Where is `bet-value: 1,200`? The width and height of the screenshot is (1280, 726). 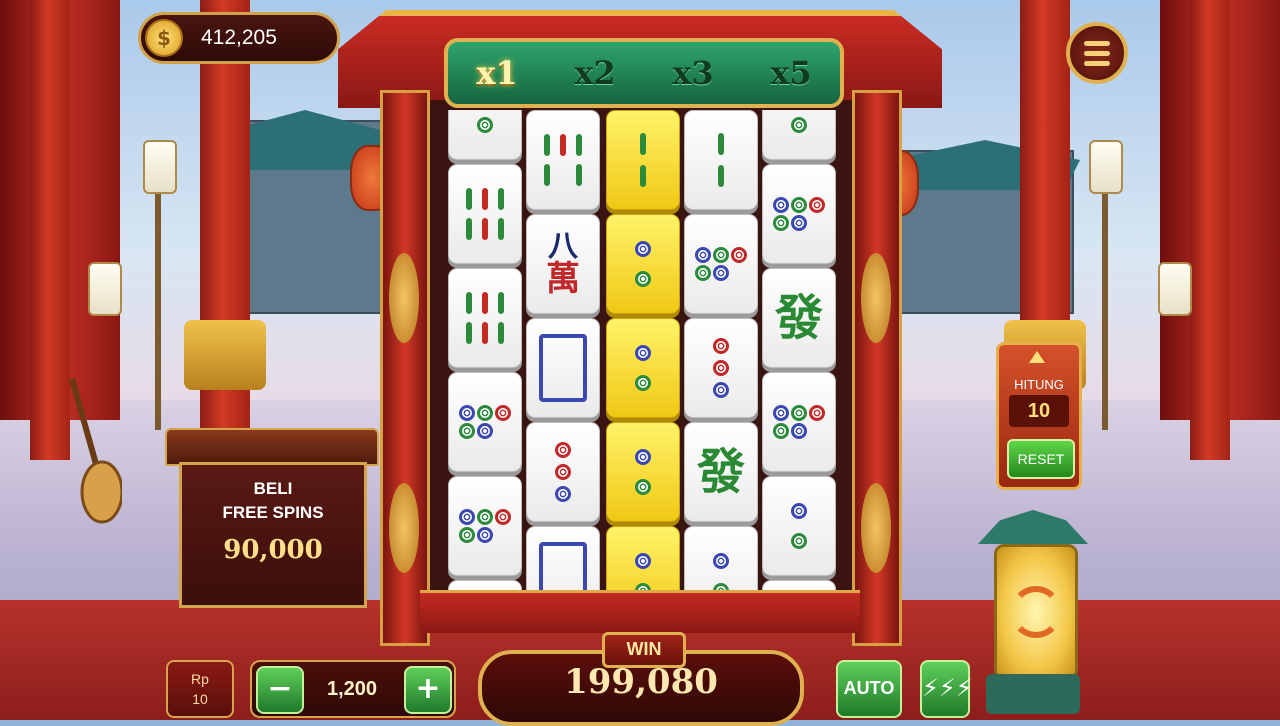
bet-value: 1,200 is located at coordinates (352, 689).